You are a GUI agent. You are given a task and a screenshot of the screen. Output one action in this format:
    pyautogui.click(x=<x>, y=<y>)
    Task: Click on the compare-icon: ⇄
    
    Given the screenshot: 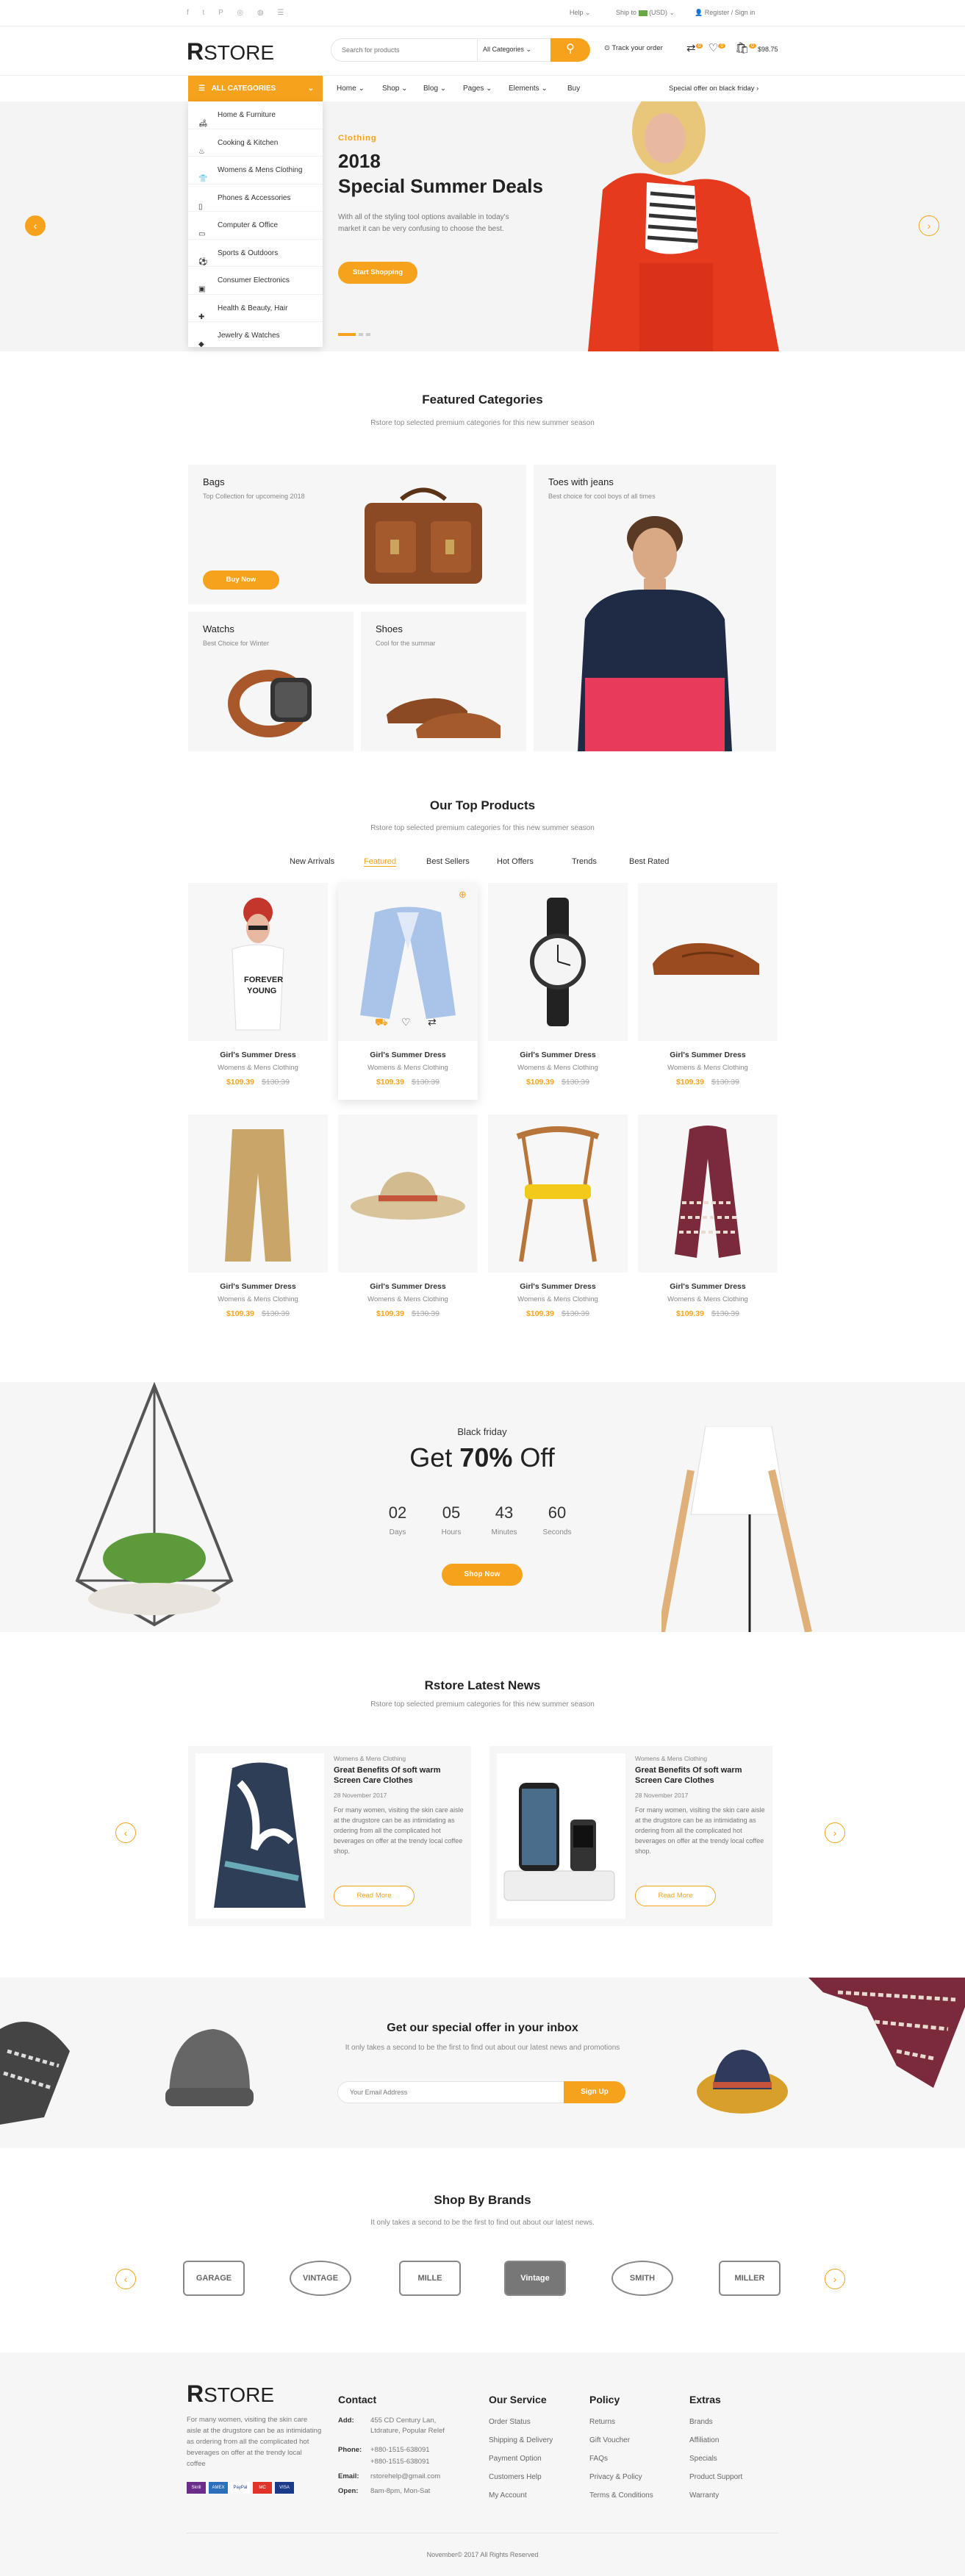 What is the action you would take?
    pyautogui.click(x=432, y=1022)
    